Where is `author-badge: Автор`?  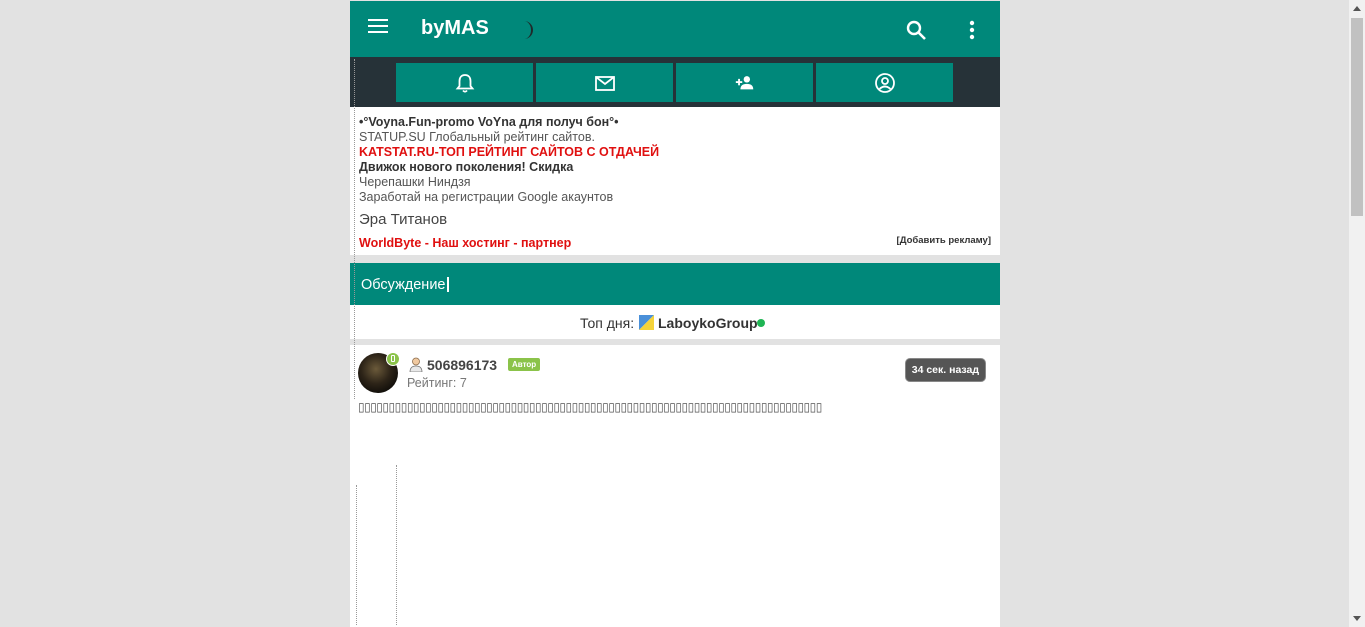
author-badge: Автор is located at coordinates (524, 364).